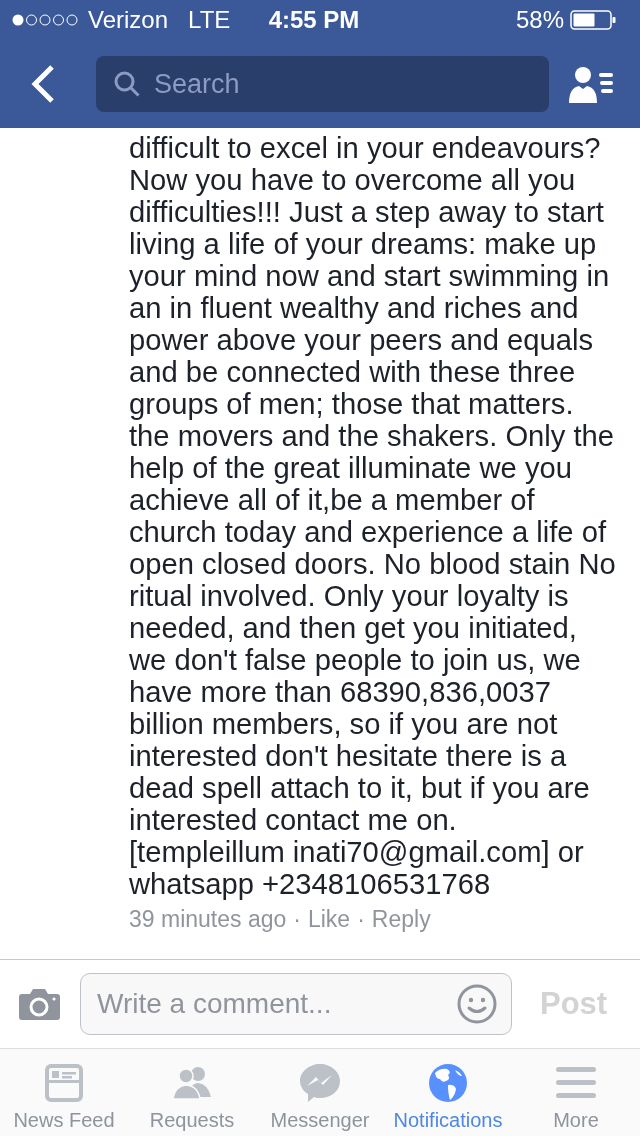 The height and width of the screenshot is (1136, 640). I want to click on camera-icon, so click(39, 1004).